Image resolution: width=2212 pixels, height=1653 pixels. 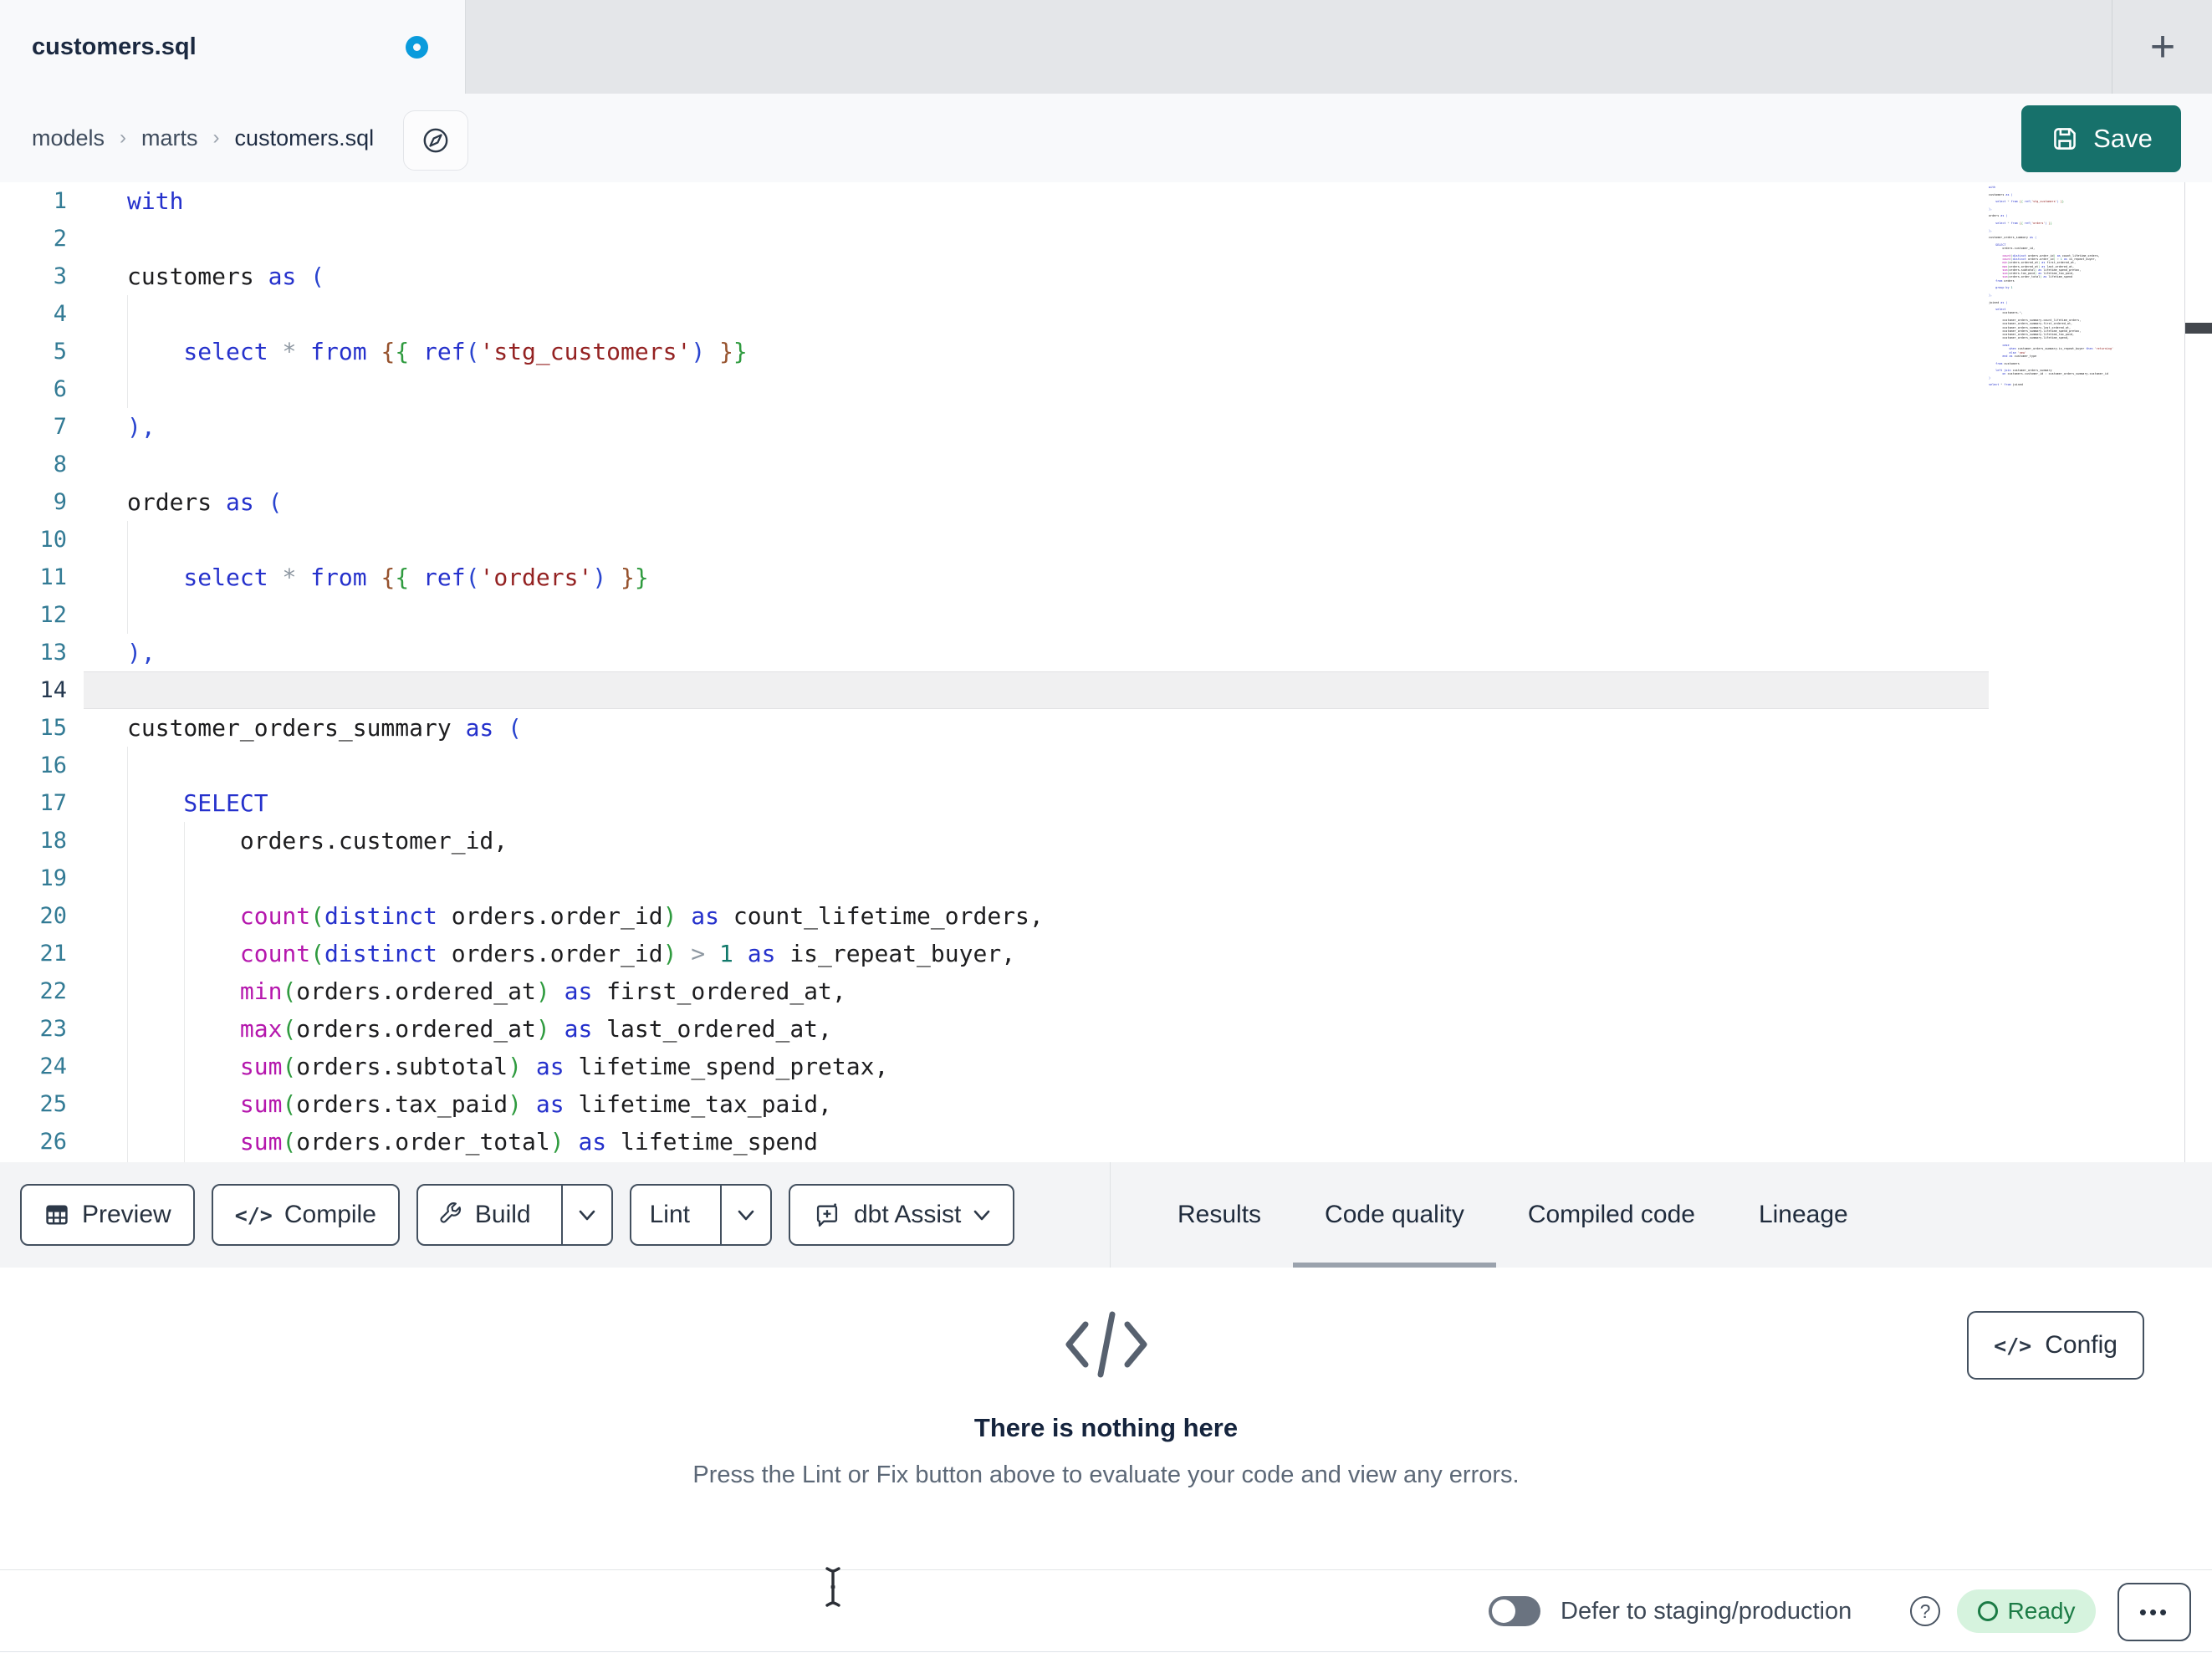 What do you see at coordinates (33, 690) in the screenshot?
I see `line-number: 14` at bounding box center [33, 690].